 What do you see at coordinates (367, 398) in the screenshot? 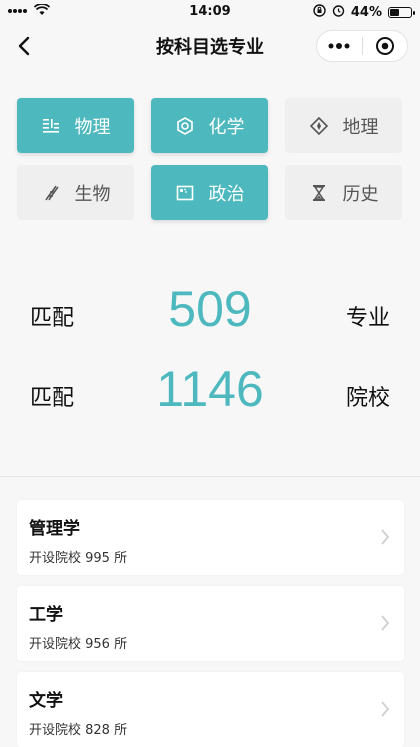
I see `school-unit: 院校` at bounding box center [367, 398].